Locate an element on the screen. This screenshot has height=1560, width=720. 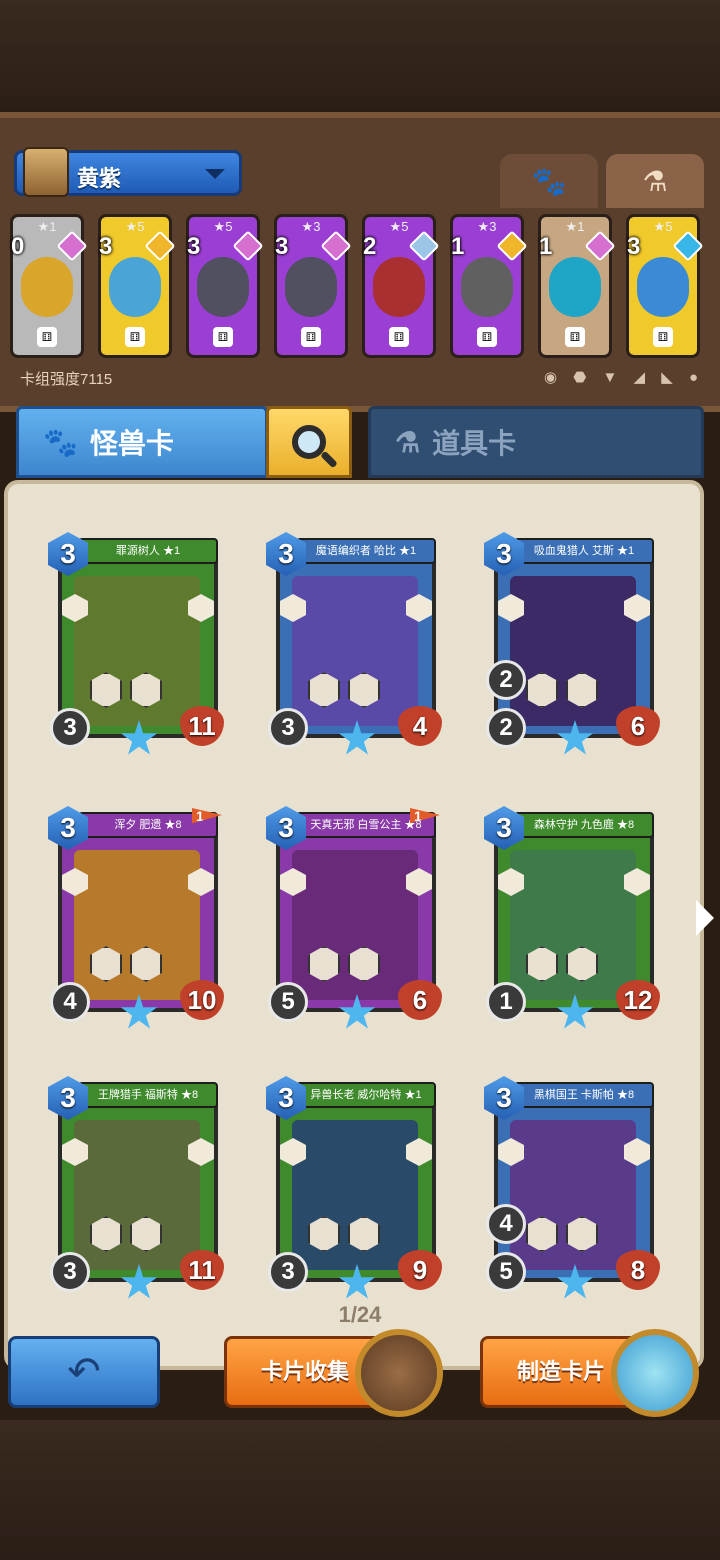
deck-tab-monster: 🐾 is located at coordinates (549, 181).